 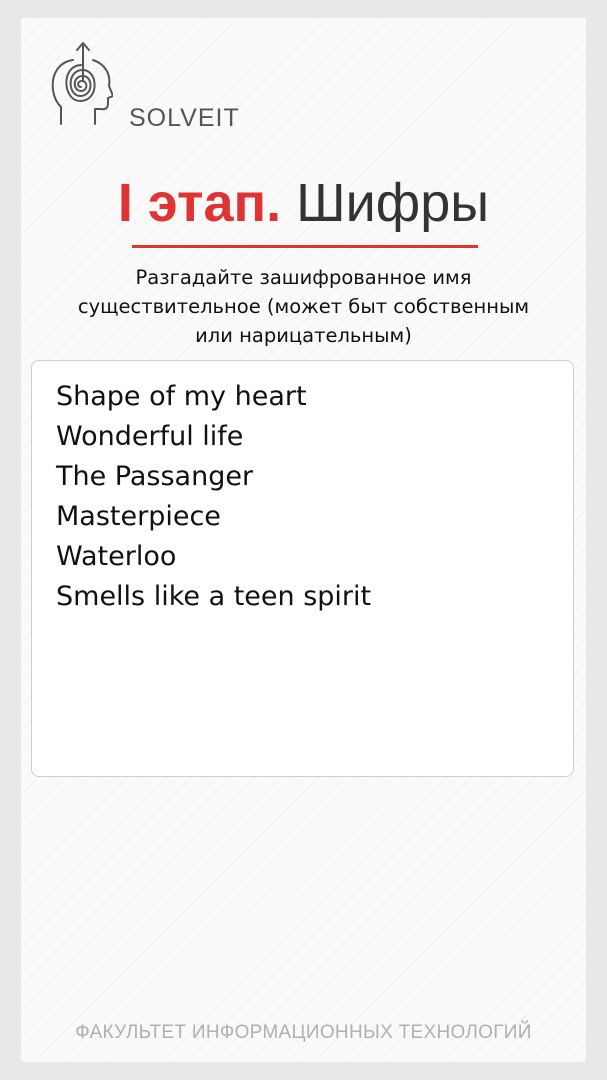 I want to click on title-underline, so click(x=305, y=246).